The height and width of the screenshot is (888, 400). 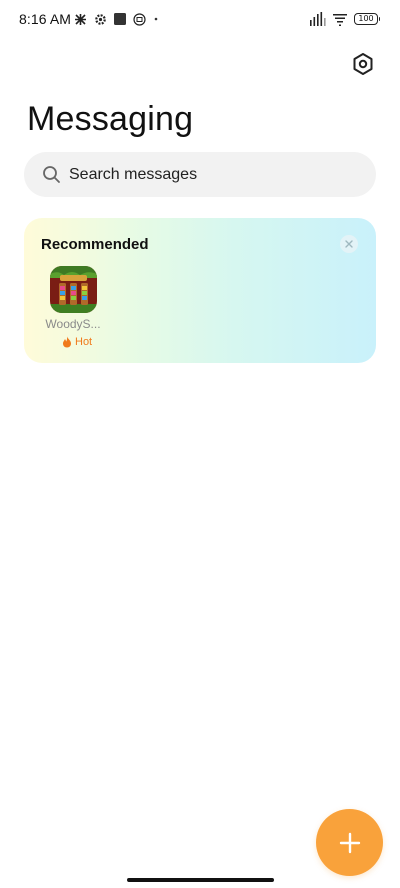 What do you see at coordinates (156, 19) in the screenshot?
I see `dot-icon` at bounding box center [156, 19].